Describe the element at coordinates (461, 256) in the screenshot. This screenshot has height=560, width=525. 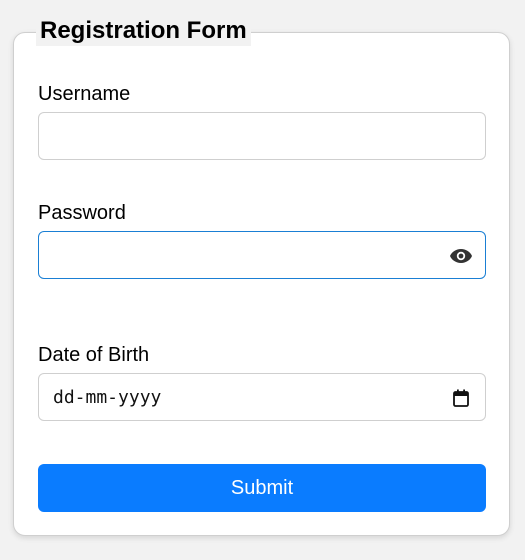
I see `eye-icon` at that location.